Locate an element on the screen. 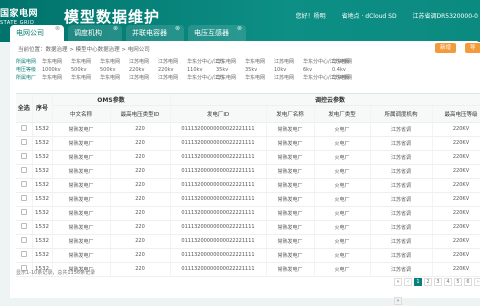 This screenshot has height=306, width=480. page-button: » is located at coordinates (398, 301).